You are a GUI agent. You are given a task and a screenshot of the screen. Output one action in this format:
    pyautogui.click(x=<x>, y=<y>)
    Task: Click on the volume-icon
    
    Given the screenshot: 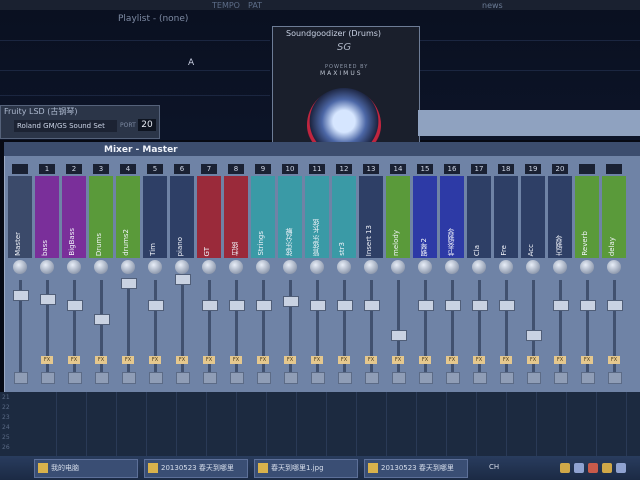 What is the action you would take?
    pyautogui.click(x=579, y=468)
    